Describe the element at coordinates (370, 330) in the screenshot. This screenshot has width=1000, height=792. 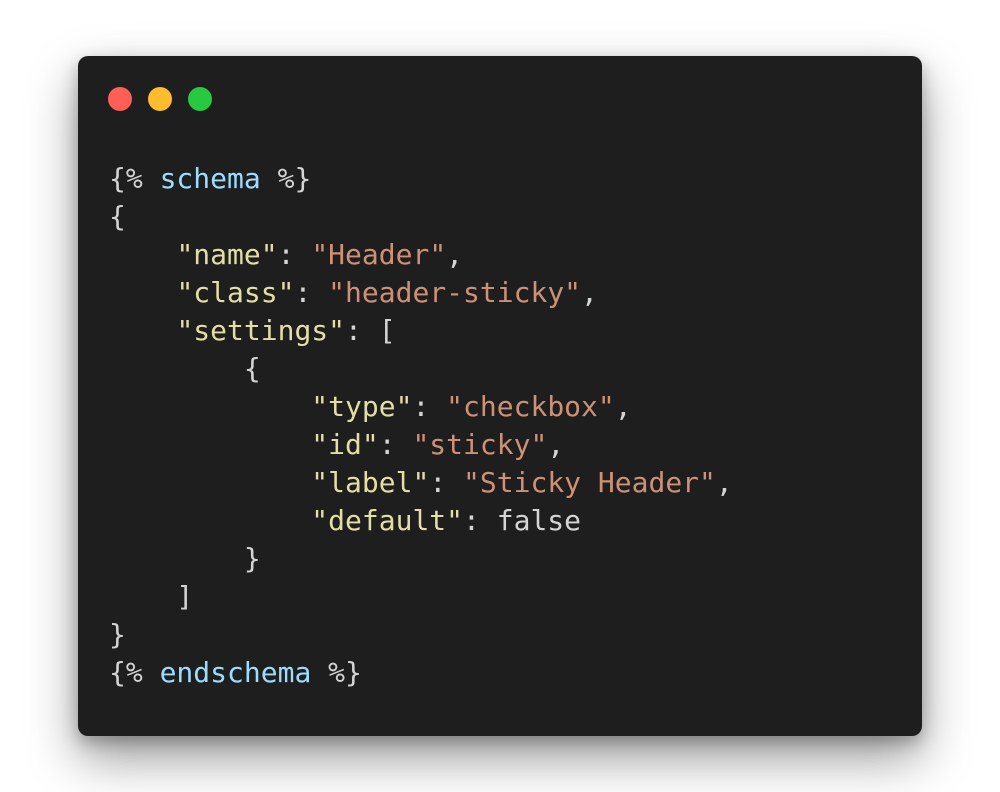
I see `token-punct: : [` at that location.